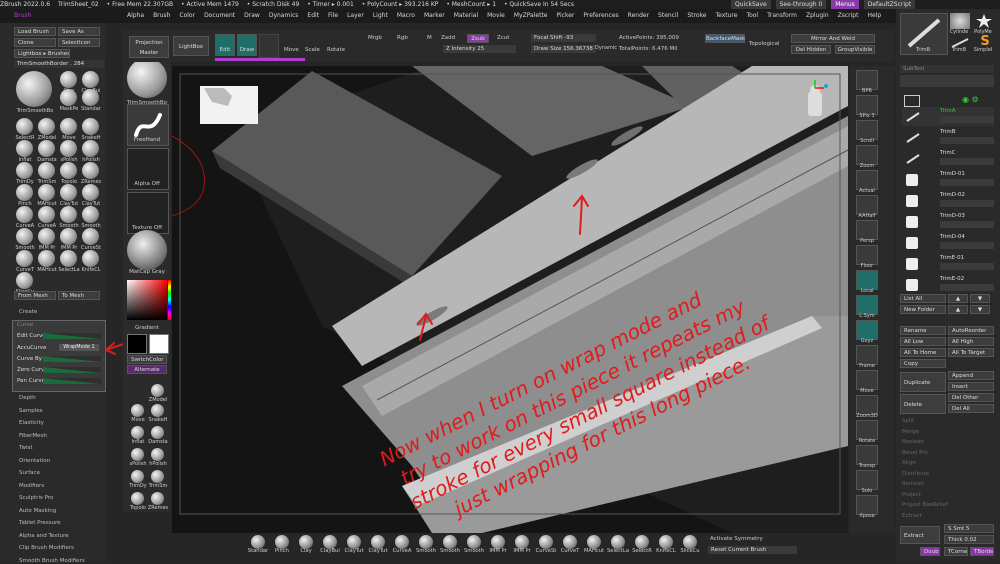 The height and width of the screenshot is (564, 1000). I want to click on menu-marker: Marker, so click(434, 15).